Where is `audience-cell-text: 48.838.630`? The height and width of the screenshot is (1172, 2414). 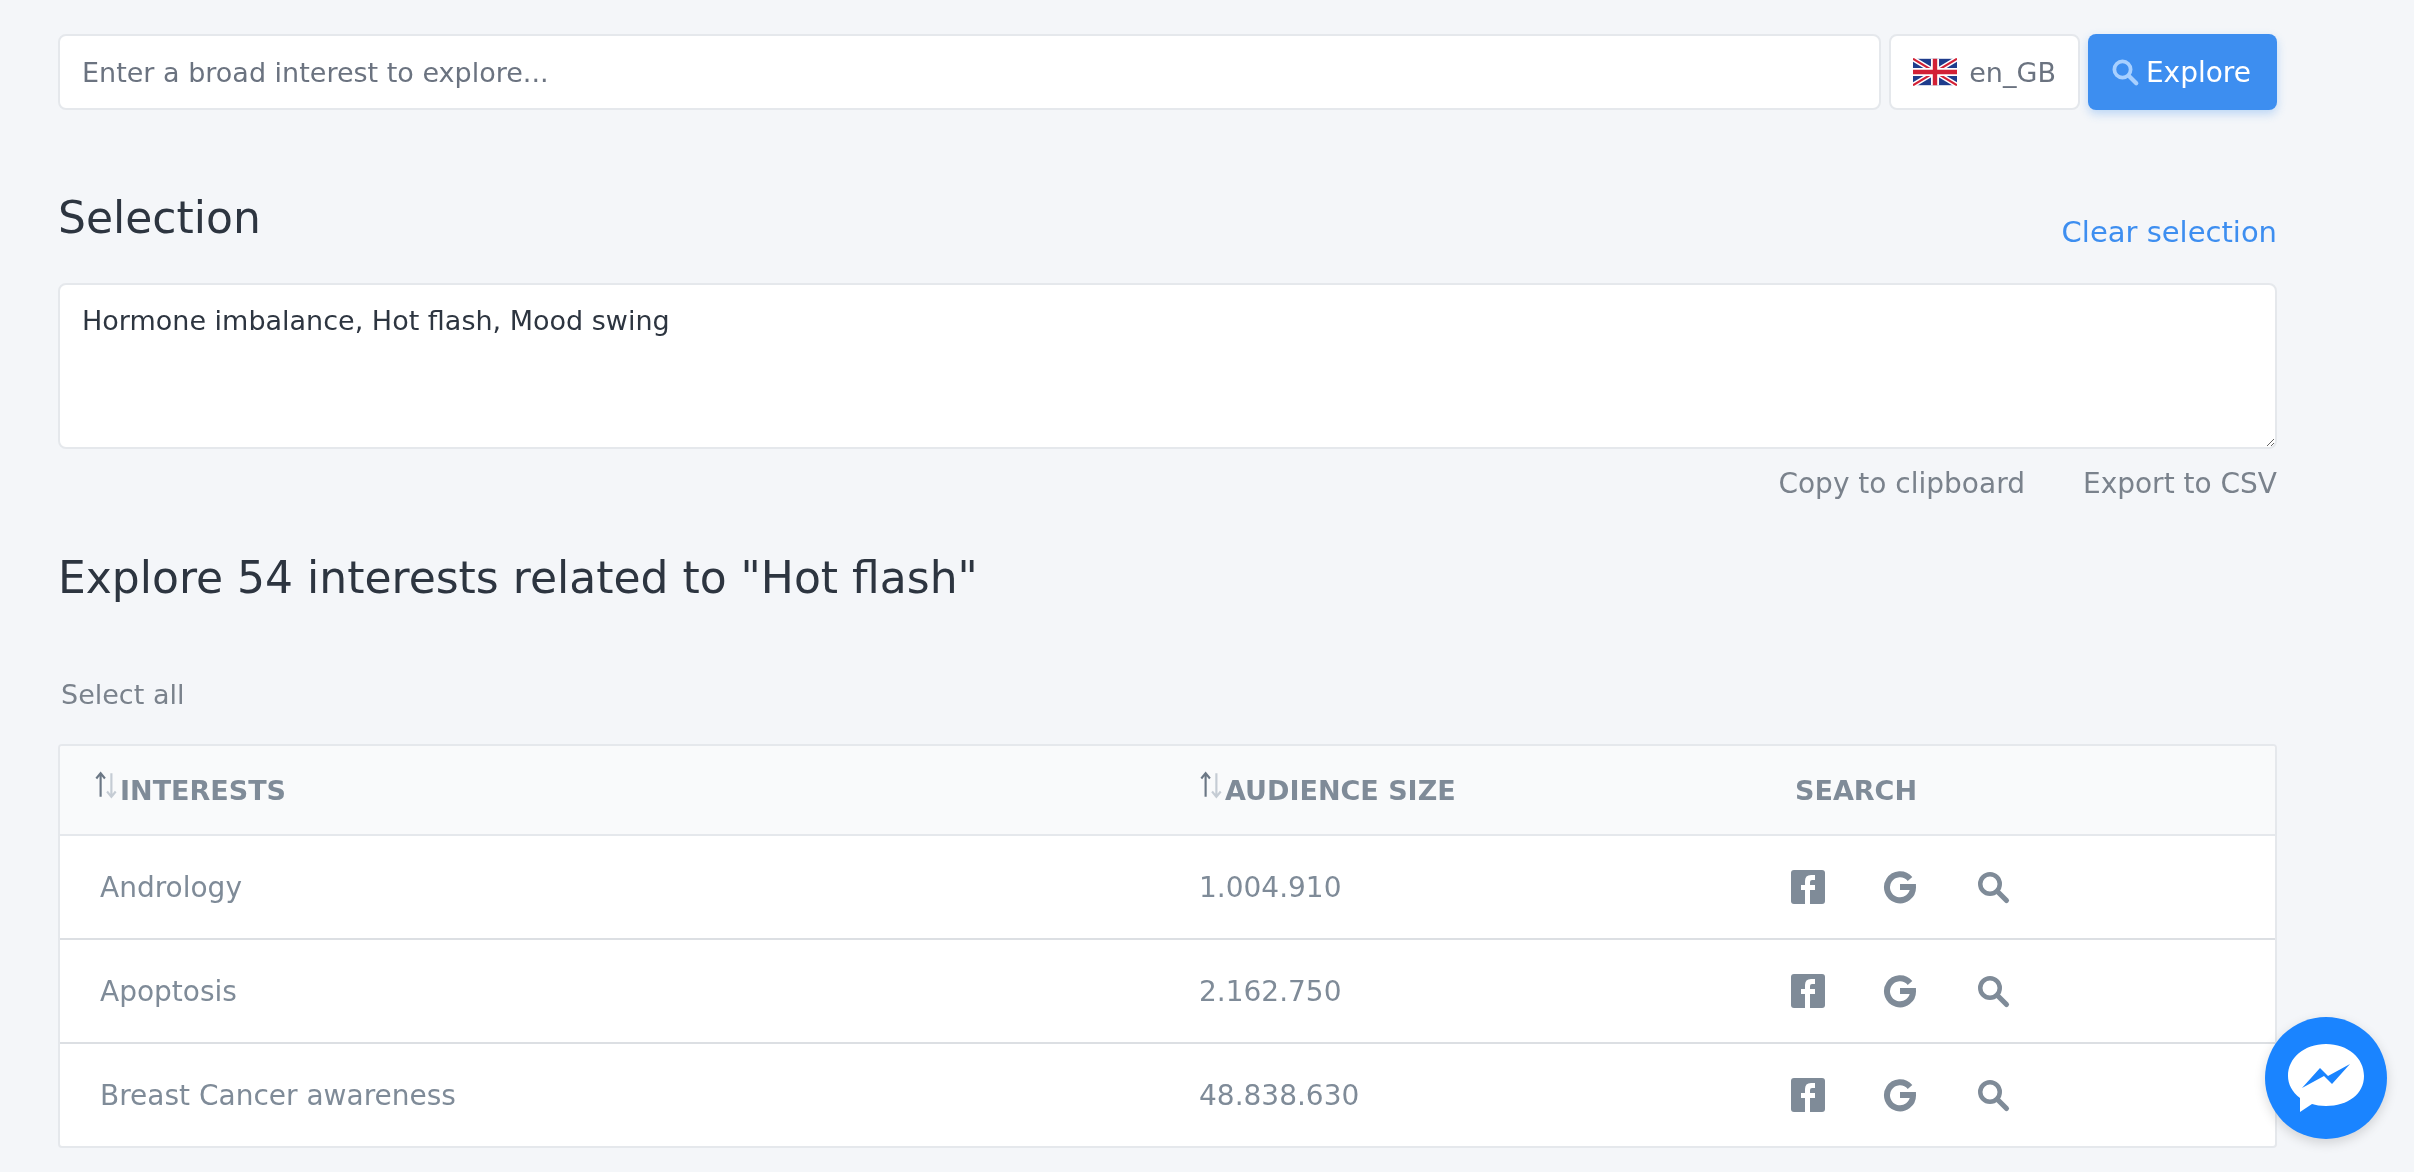 audience-cell-text: 48.838.630 is located at coordinates (1279, 1095).